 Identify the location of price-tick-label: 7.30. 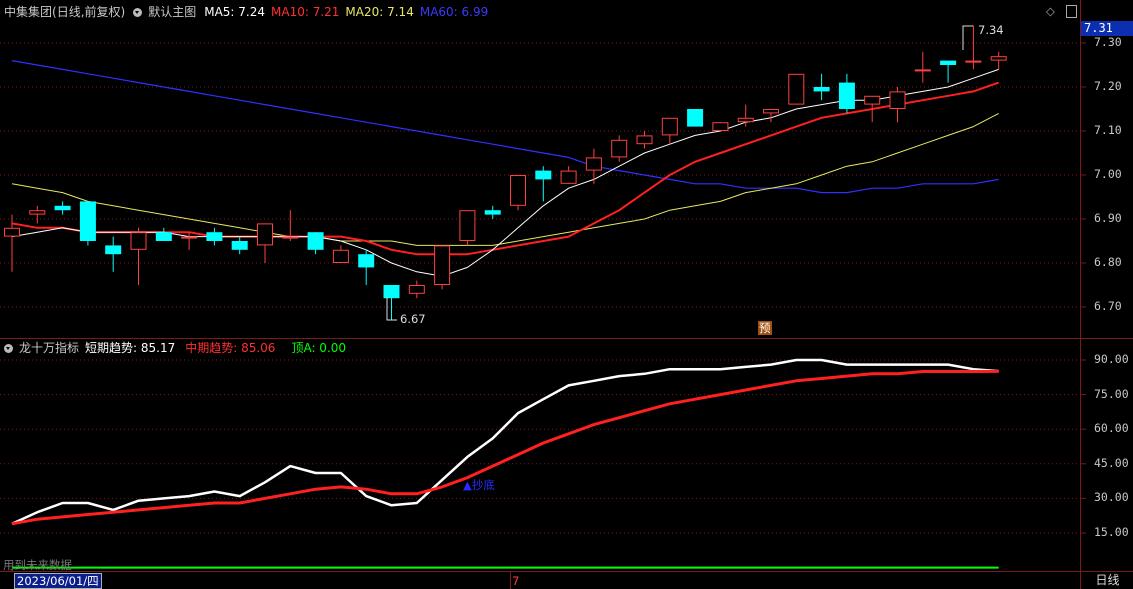
(1108, 42).